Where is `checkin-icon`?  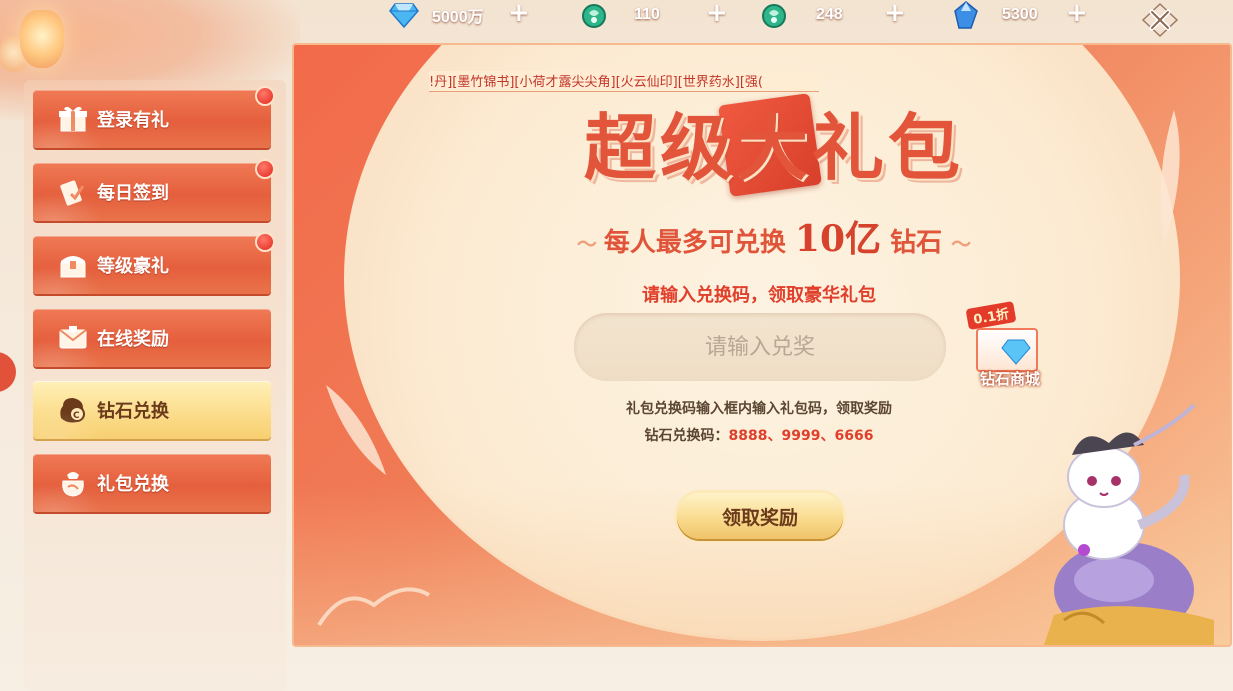
checkin-icon is located at coordinates (73, 192).